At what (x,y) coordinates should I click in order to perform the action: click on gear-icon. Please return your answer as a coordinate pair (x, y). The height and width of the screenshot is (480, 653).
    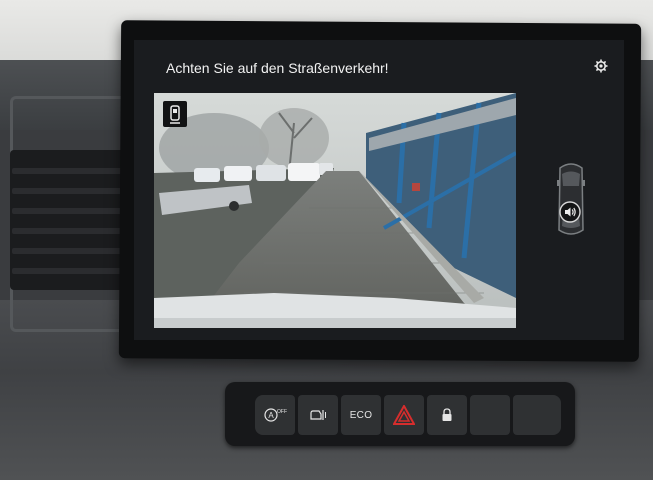
    Looking at the image, I should click on (601, 66).